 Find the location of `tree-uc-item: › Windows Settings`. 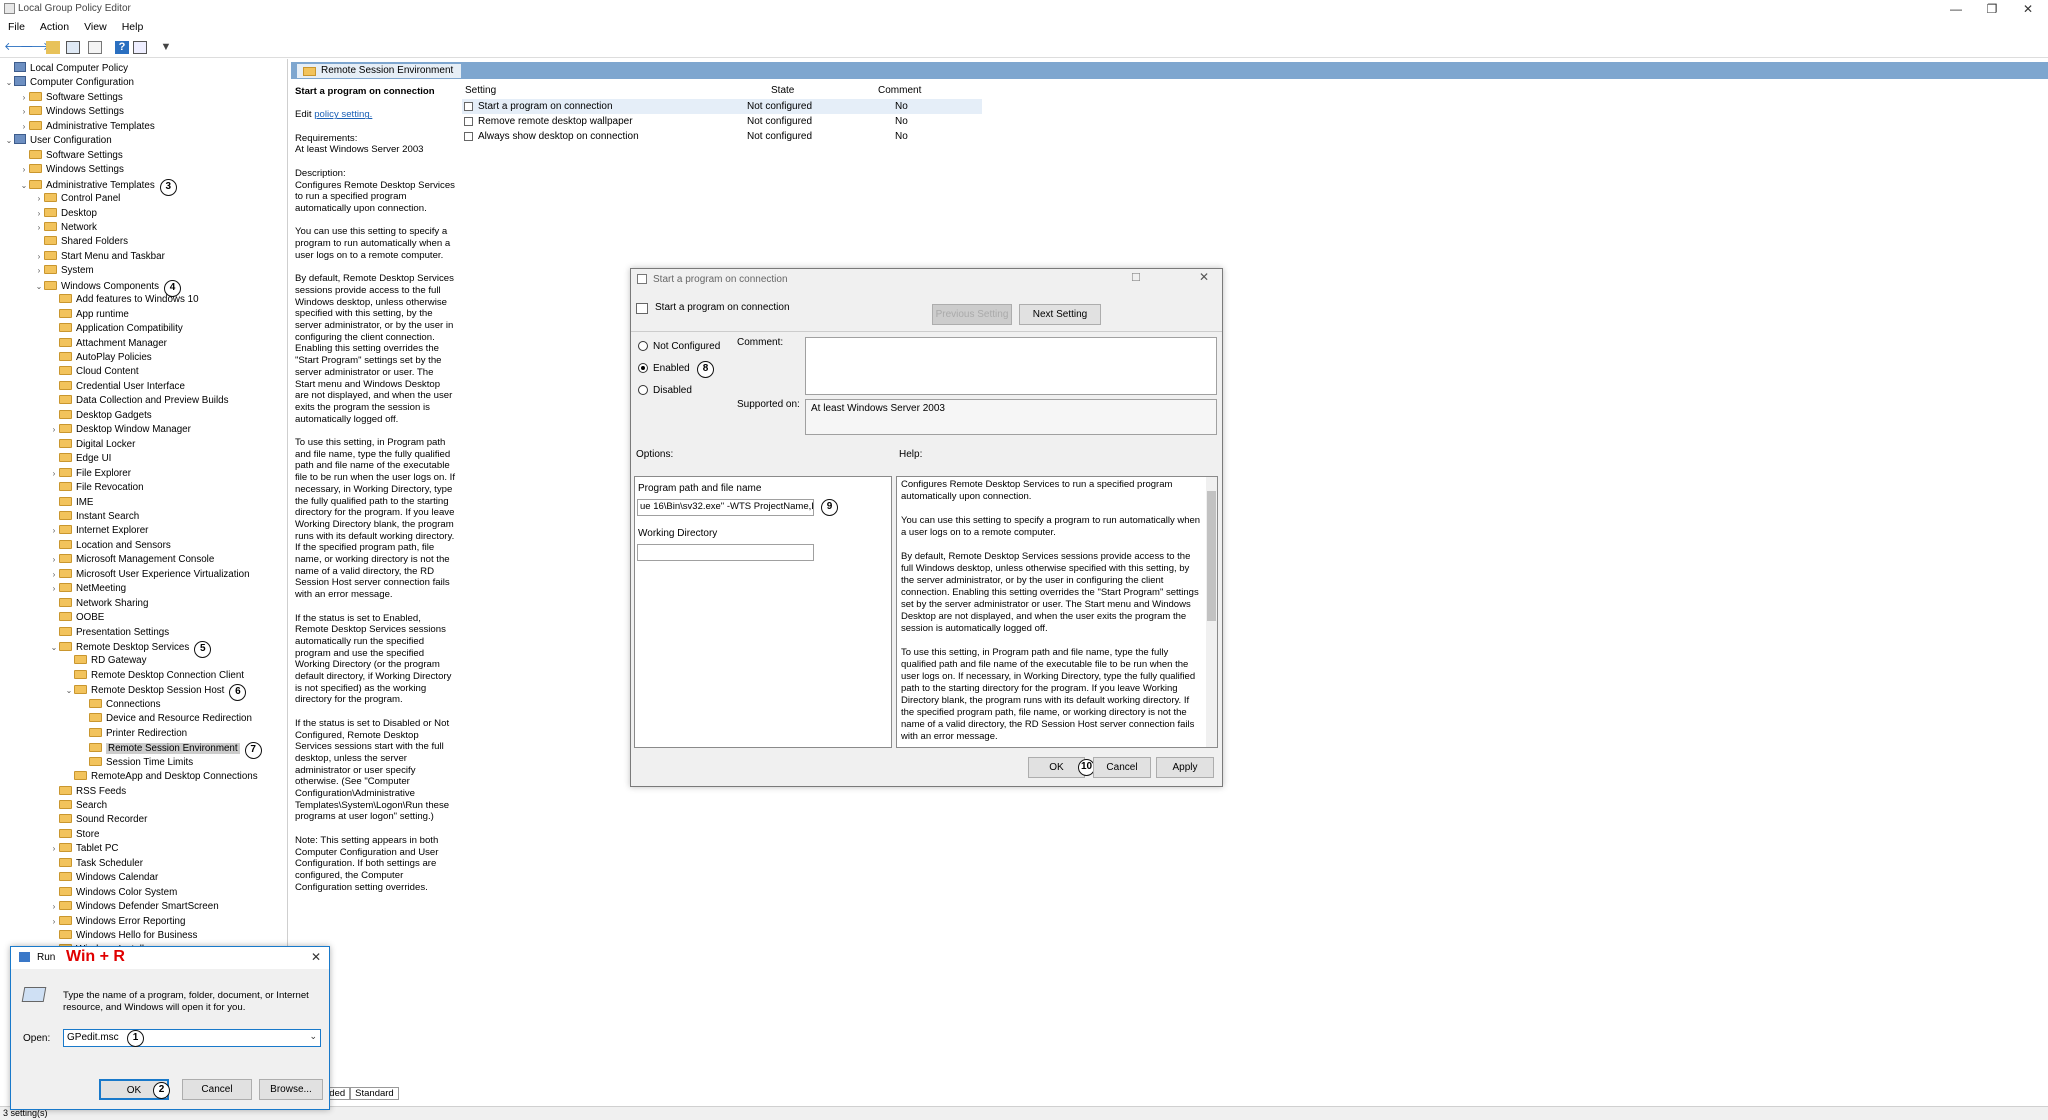

tree-uc-item: › Windows Settings is located at coordinates (71, 170).